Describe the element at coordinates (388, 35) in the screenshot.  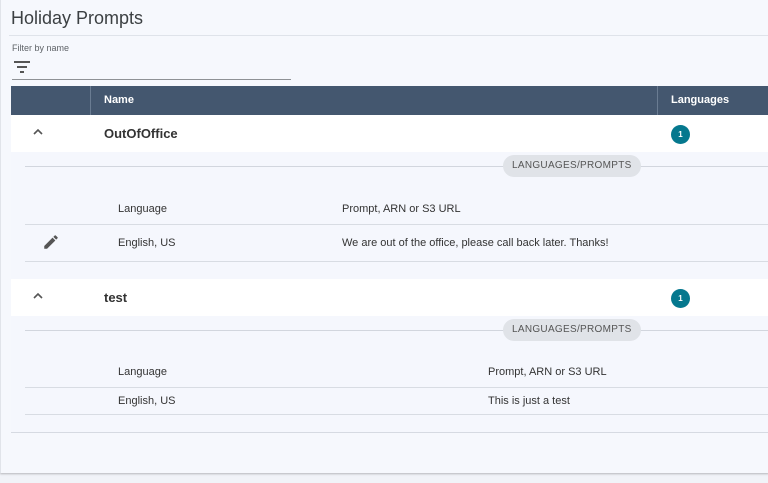
I see `title-divider` at that location.